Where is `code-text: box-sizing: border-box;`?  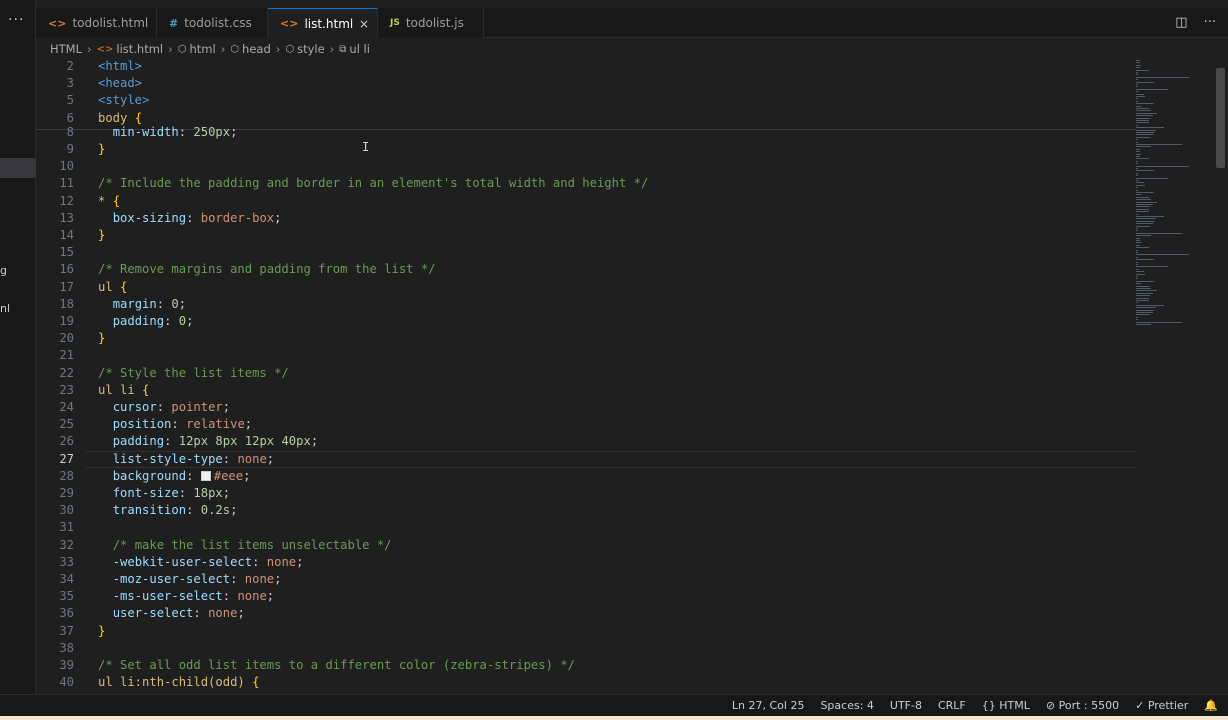 code-text: box-sizing: border-box; is located at coordinates (197, 217).